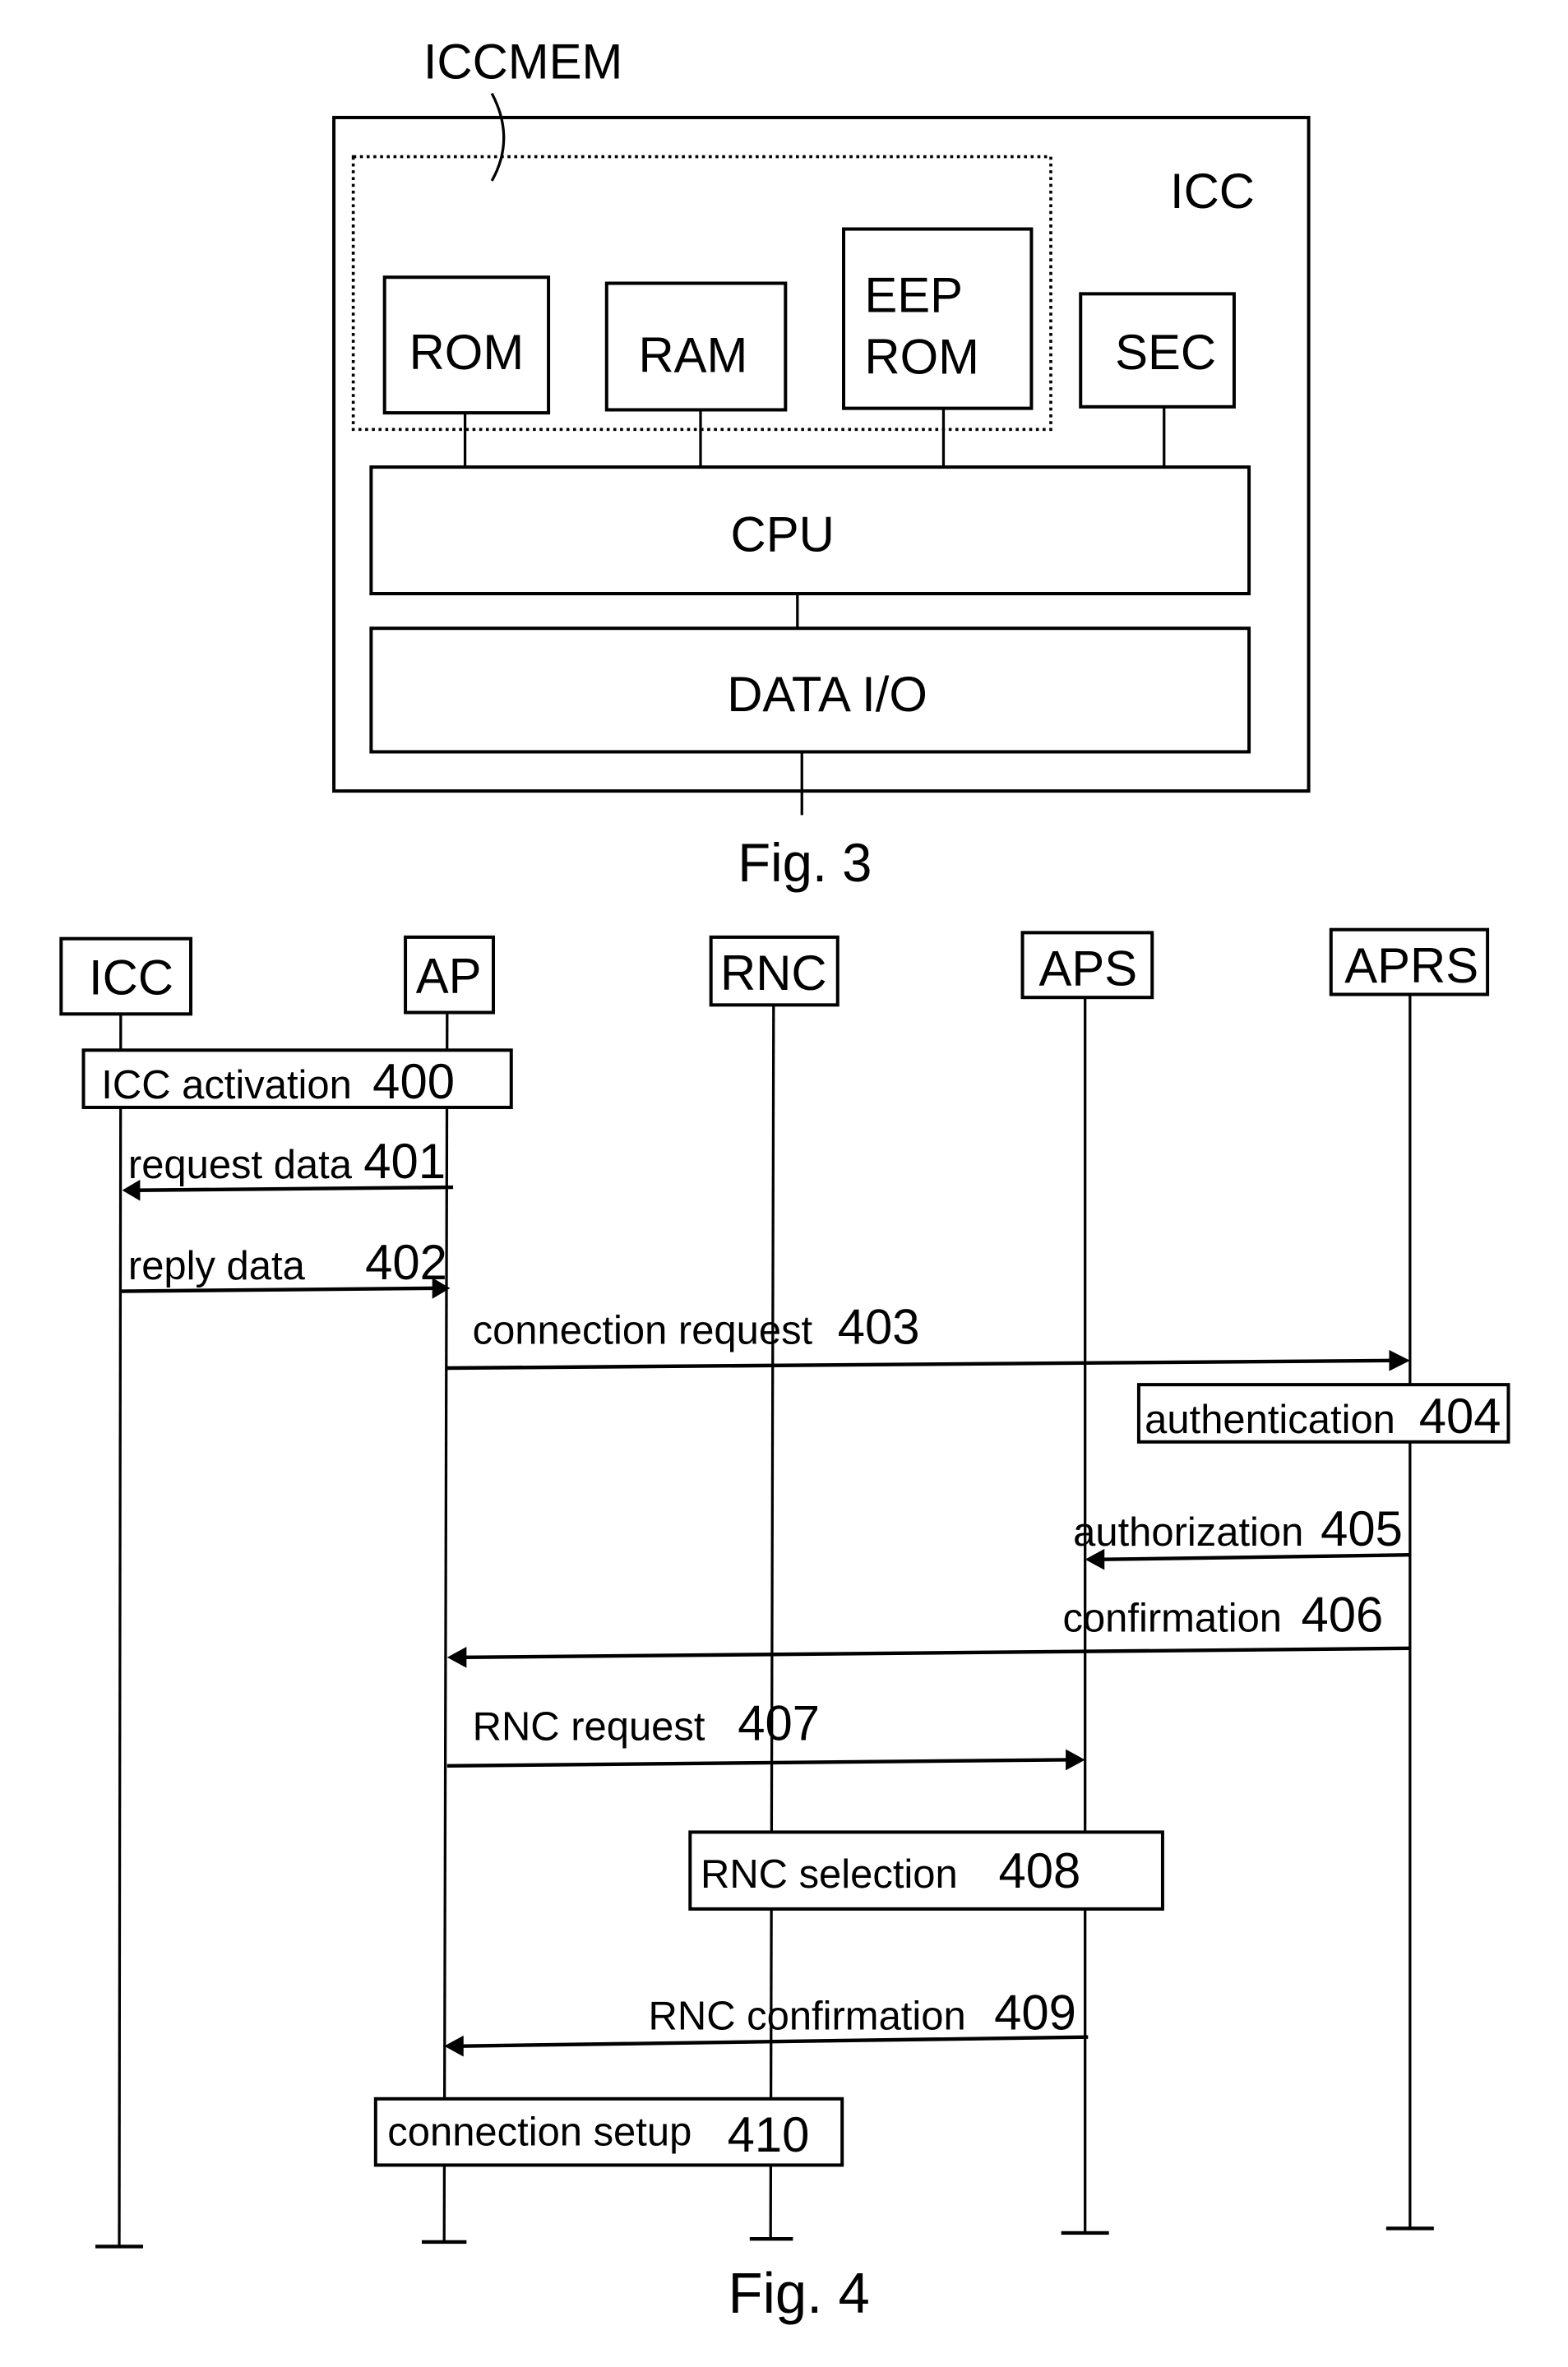 This screenshot has height=2367, width=1568. I want to click on step-408-text: RNC selection, so click(829, 1875).